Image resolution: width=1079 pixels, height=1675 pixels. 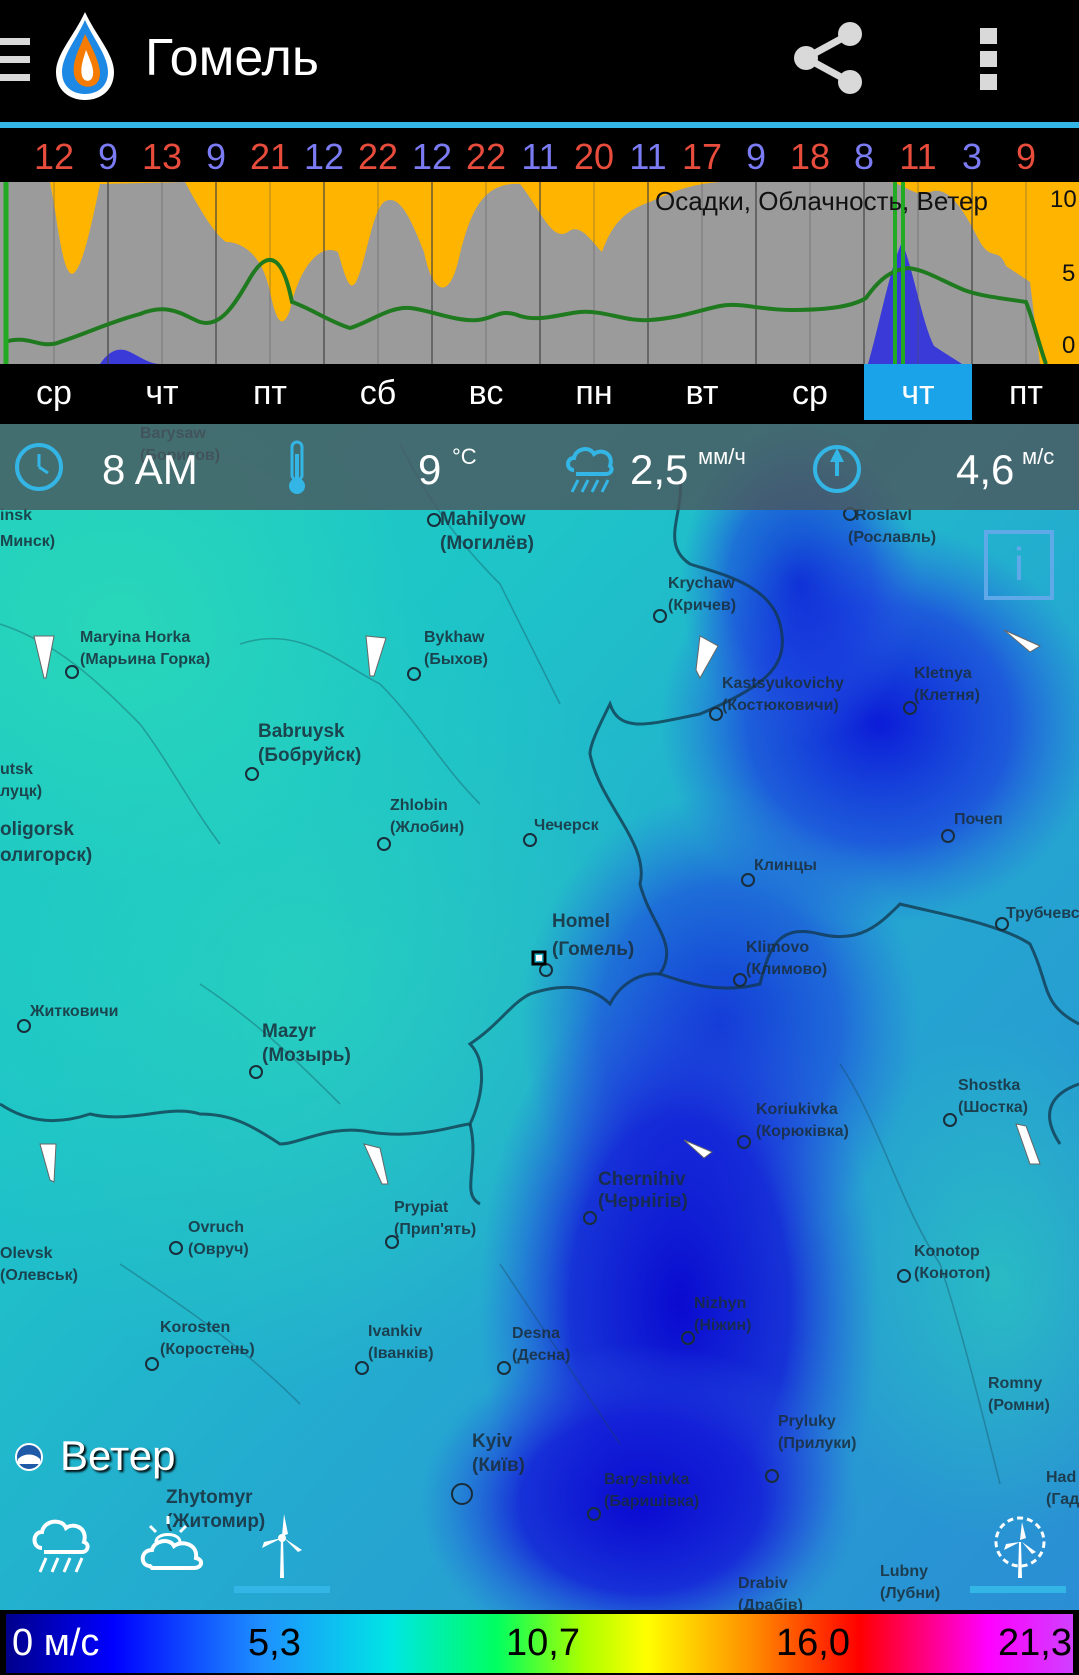 I want to click on map-place-label: (Лубни), so click(x=910, y=1593).